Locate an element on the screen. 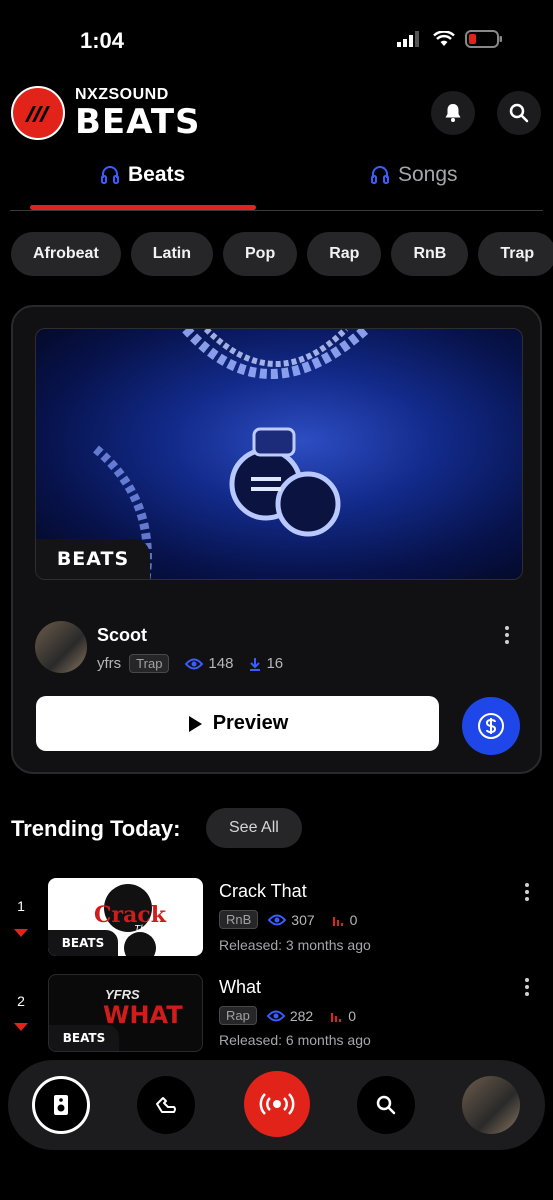 This screenshot has height=1200, width=553. track-meta: RnB 307 0 is located at coordinates (288, 919).